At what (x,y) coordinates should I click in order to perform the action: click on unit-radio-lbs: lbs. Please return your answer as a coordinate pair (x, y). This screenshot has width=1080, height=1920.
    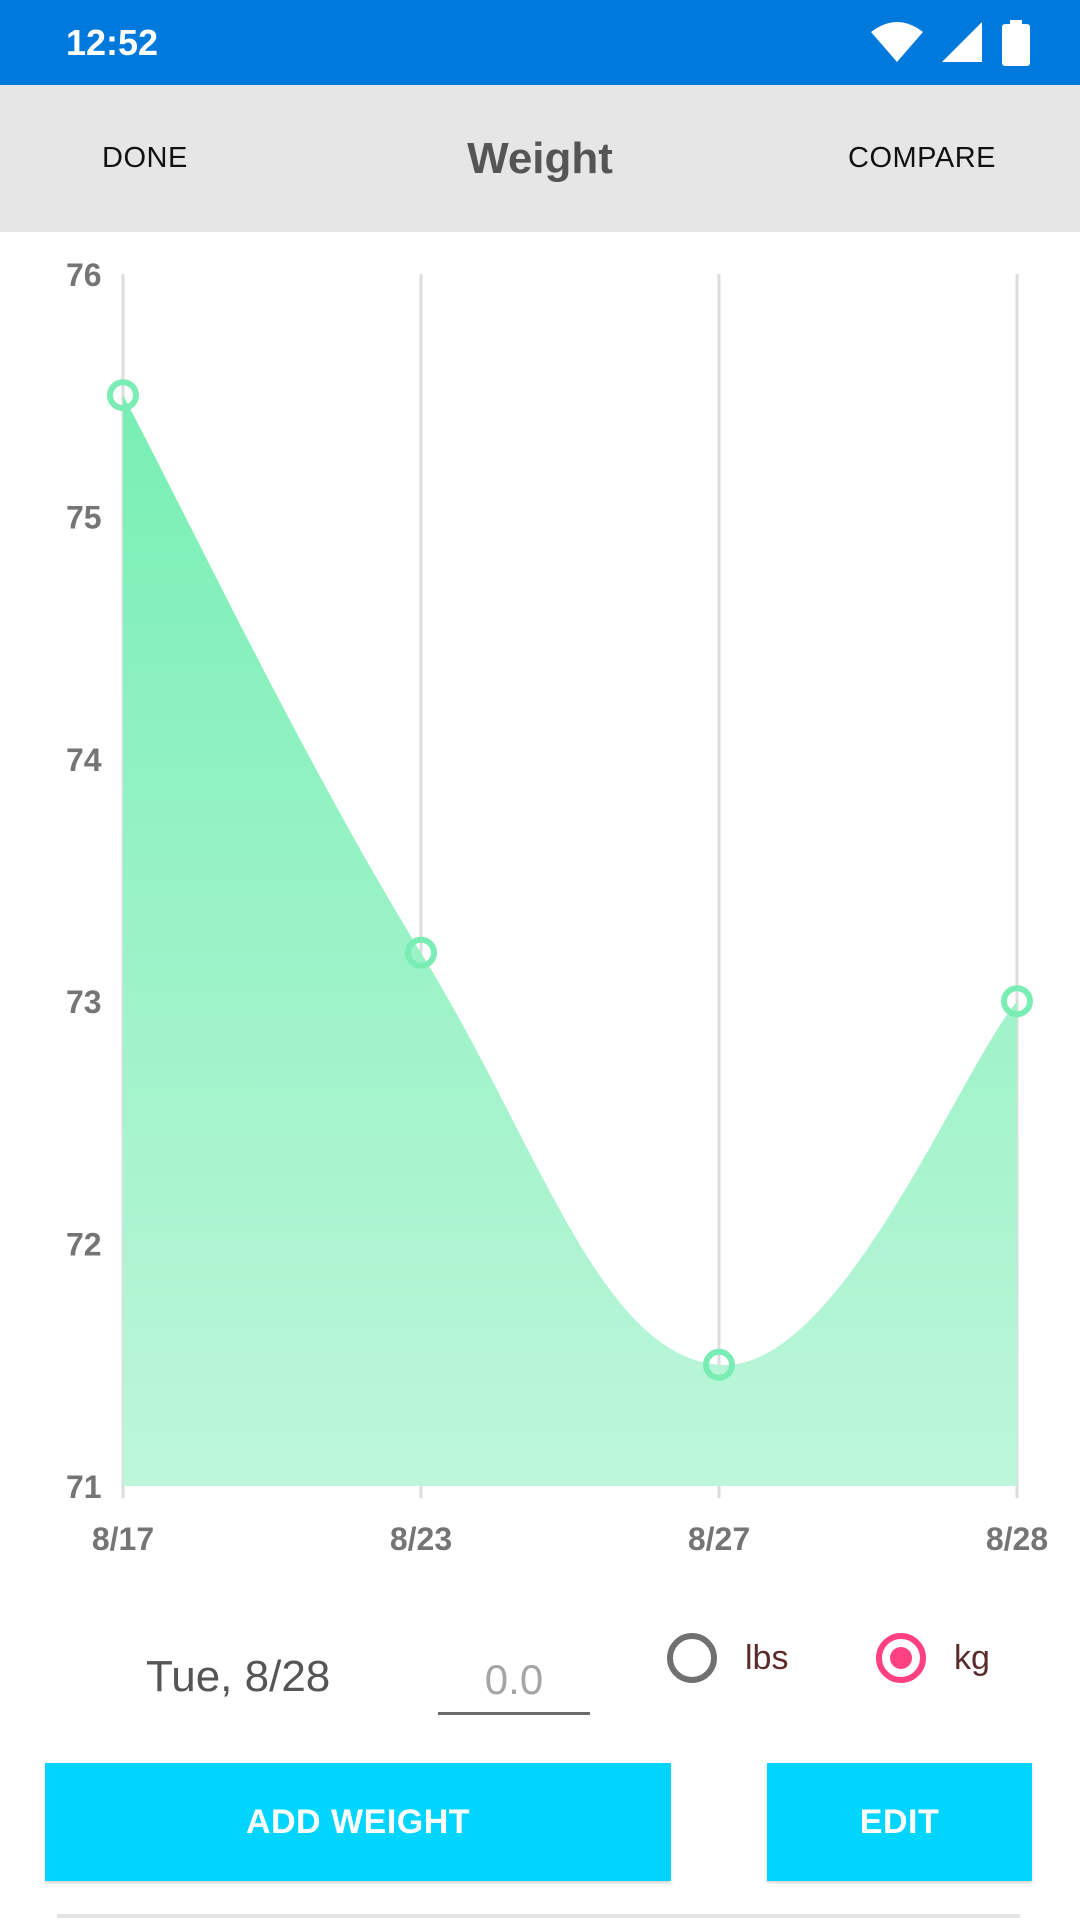
    Looking at the image, I should click on (727, 1658).